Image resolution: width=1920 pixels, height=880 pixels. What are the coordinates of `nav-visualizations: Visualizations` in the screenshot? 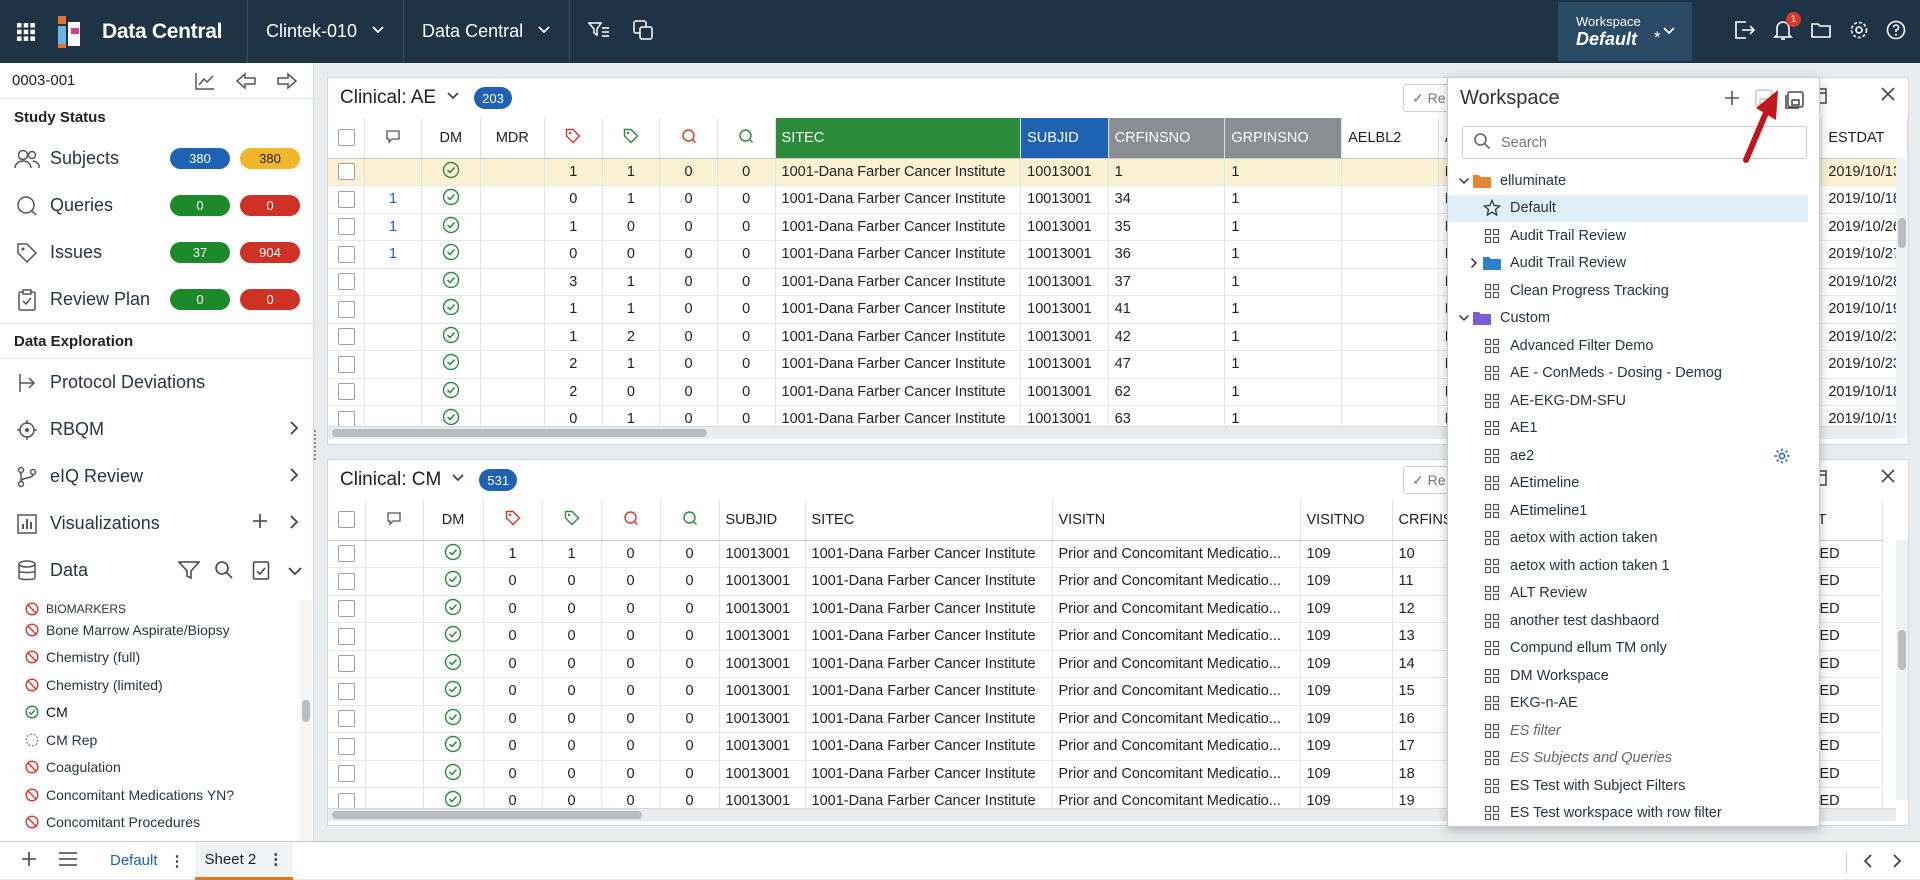 It's located at (156, 523).